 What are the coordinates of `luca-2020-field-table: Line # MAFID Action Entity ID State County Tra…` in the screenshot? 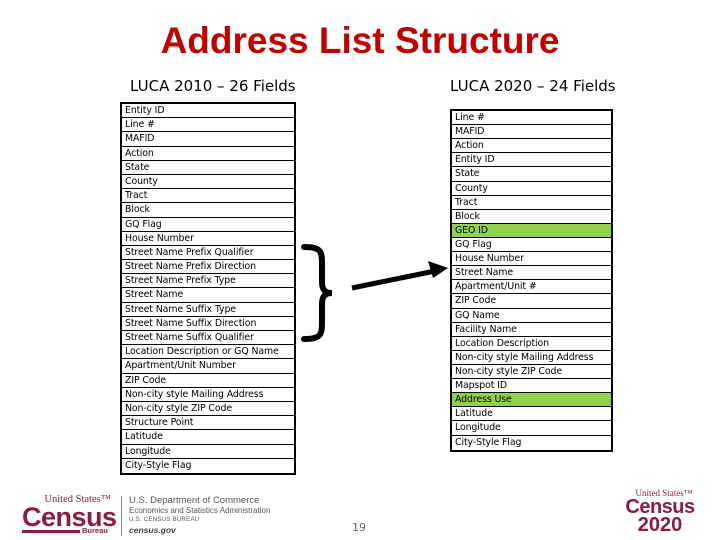 It's located at (531, 280).